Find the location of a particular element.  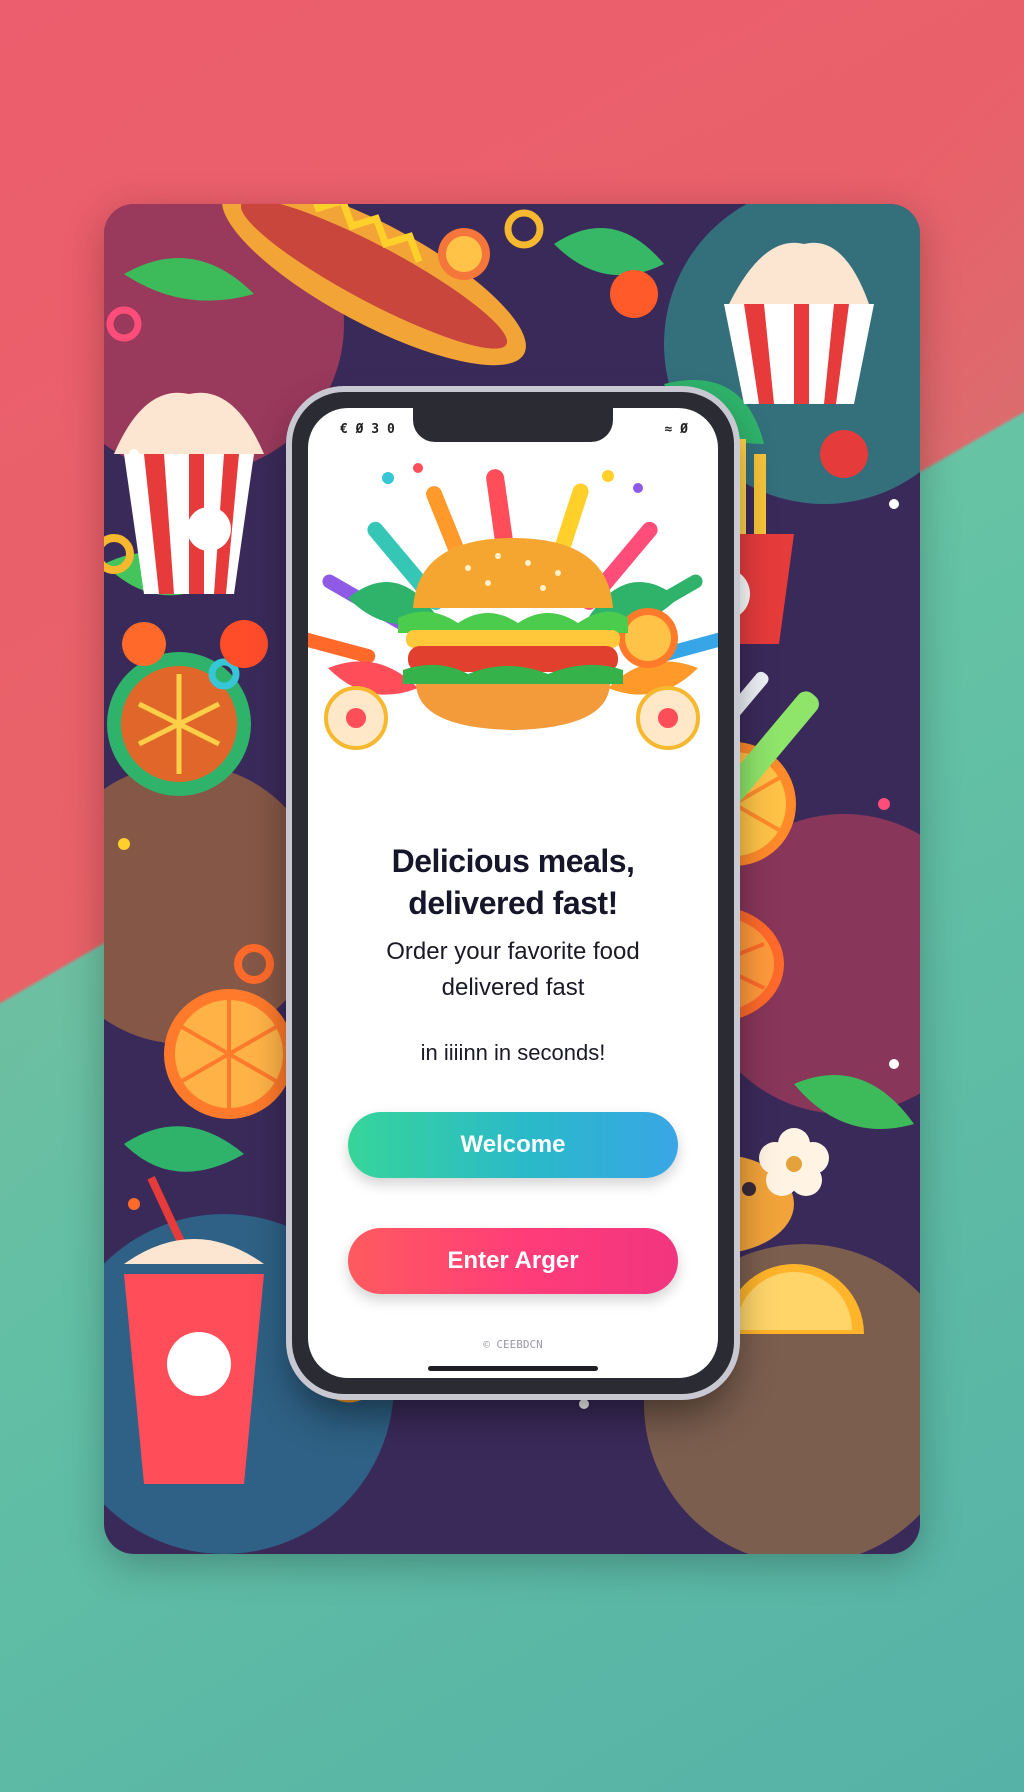

tagline: in iiiinn in seconds! is located at coordinates (513, 1052).